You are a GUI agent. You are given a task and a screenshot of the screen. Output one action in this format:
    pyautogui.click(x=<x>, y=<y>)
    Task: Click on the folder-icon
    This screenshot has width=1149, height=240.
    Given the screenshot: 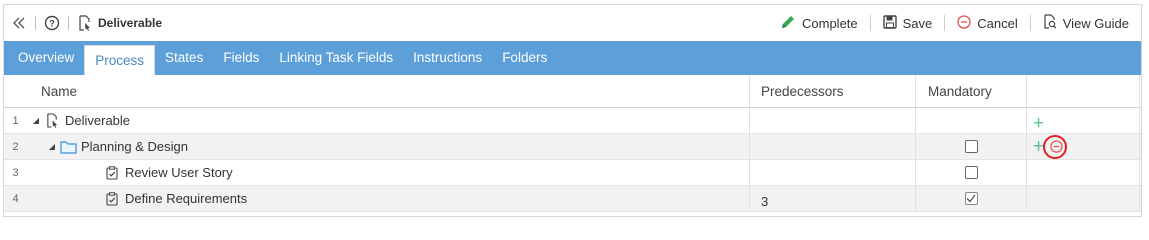 What is the action you would take?
    pyautogui.click(x=68, y=147)
    